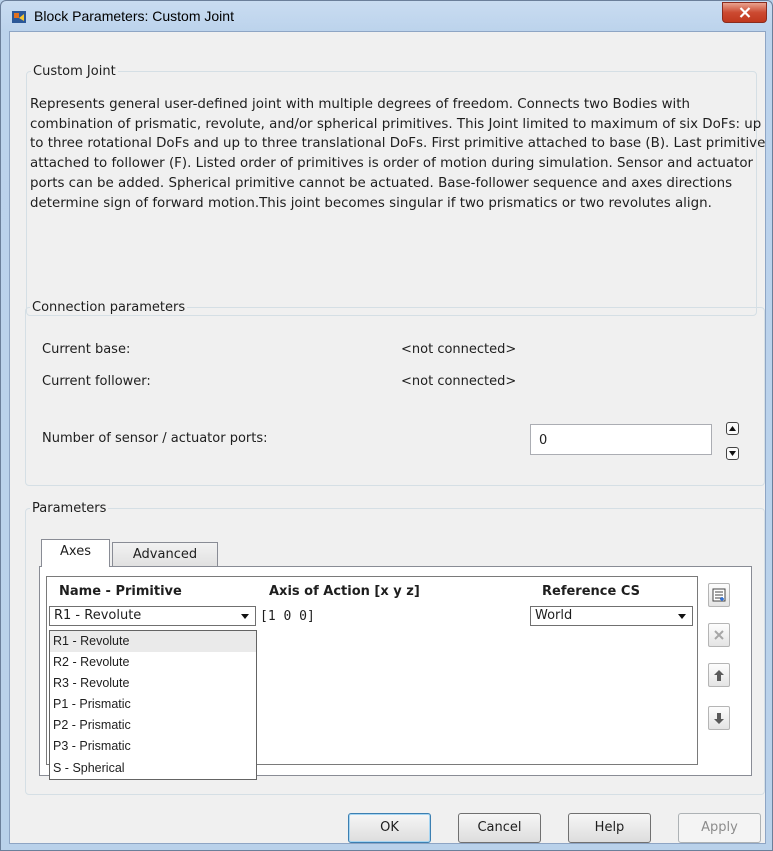 The image size is (773, 851). I want to click on ok-button: OK, so click(389, 828).